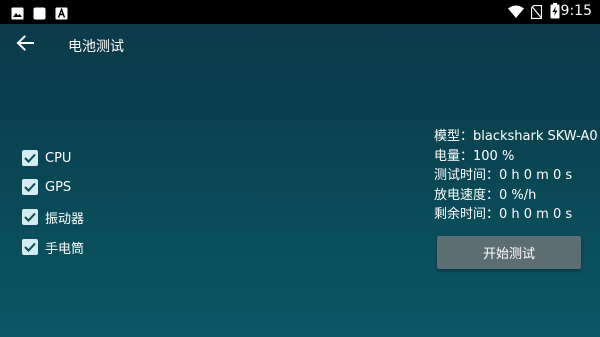  What do you see at coordinates (58, 187) in the screenshot?
I see `option-label: GPS` at bounding box center [58, 187].